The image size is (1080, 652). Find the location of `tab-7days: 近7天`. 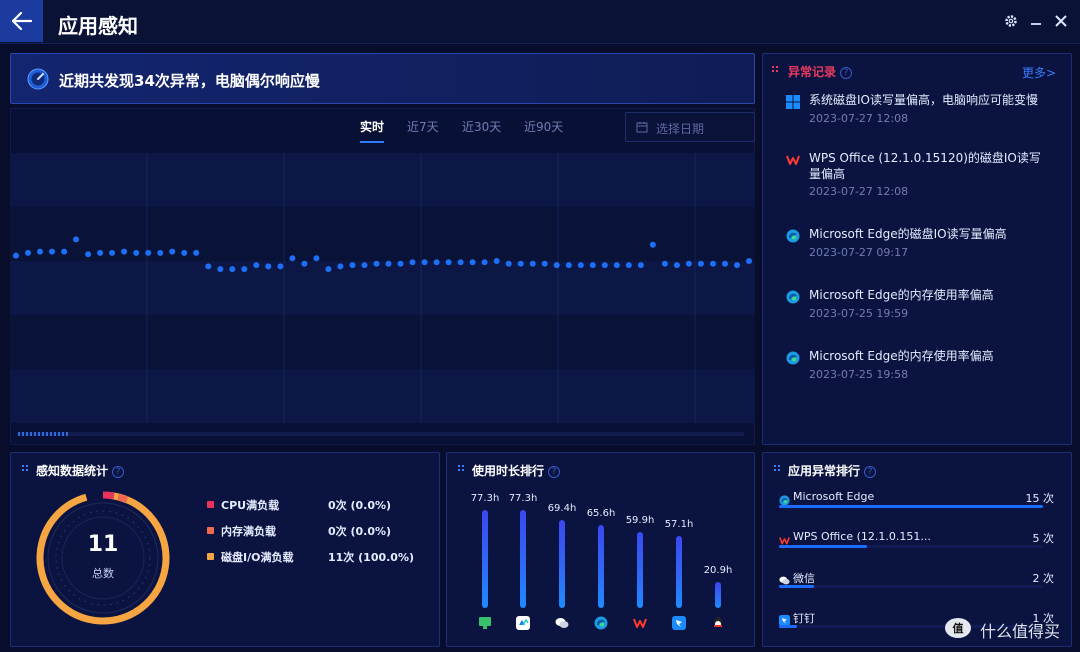

tab-7days: 近7天 is located at coordinates (423, 126).